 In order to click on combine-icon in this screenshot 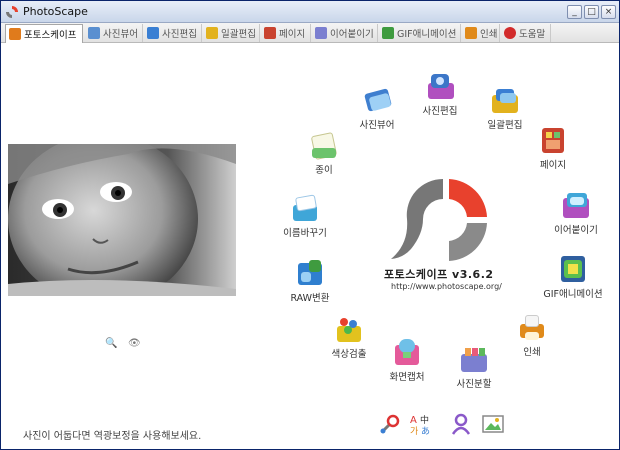, I will do `click(576, 205)`.